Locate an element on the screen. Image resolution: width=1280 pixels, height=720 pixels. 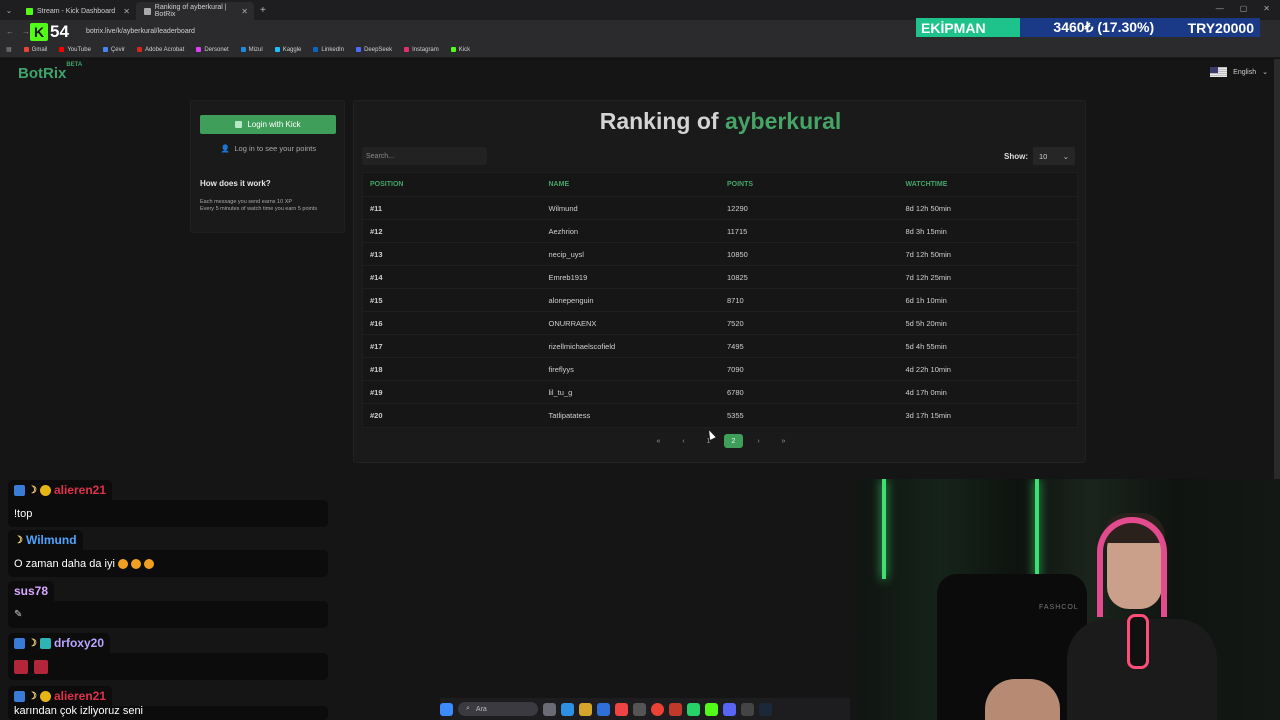
tab-kick-dashboard: Stream - Kick Dashboard ✕ is located at coordinates (77, 11).